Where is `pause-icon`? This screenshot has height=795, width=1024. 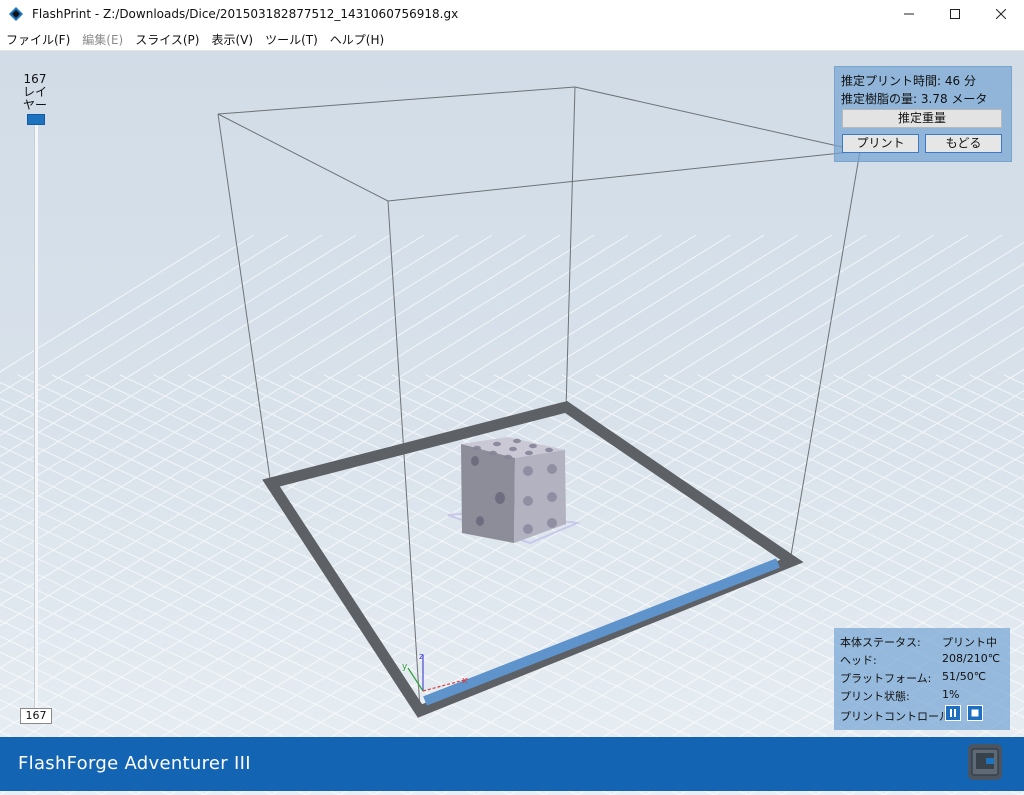
pause-icon is located at coordinates (953, 713).